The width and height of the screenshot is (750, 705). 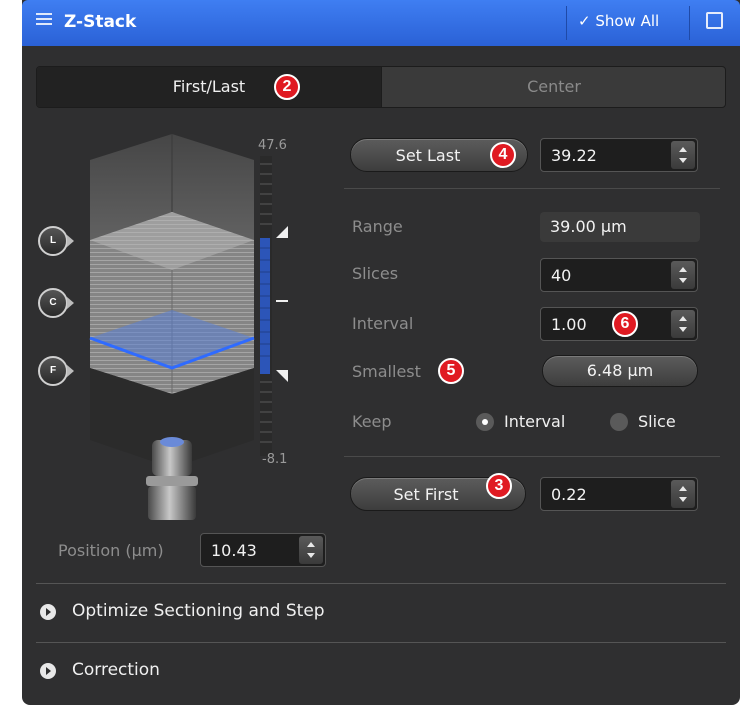 I want to click on tab-first-last-label: First/Last, so click(x=209, y=86).